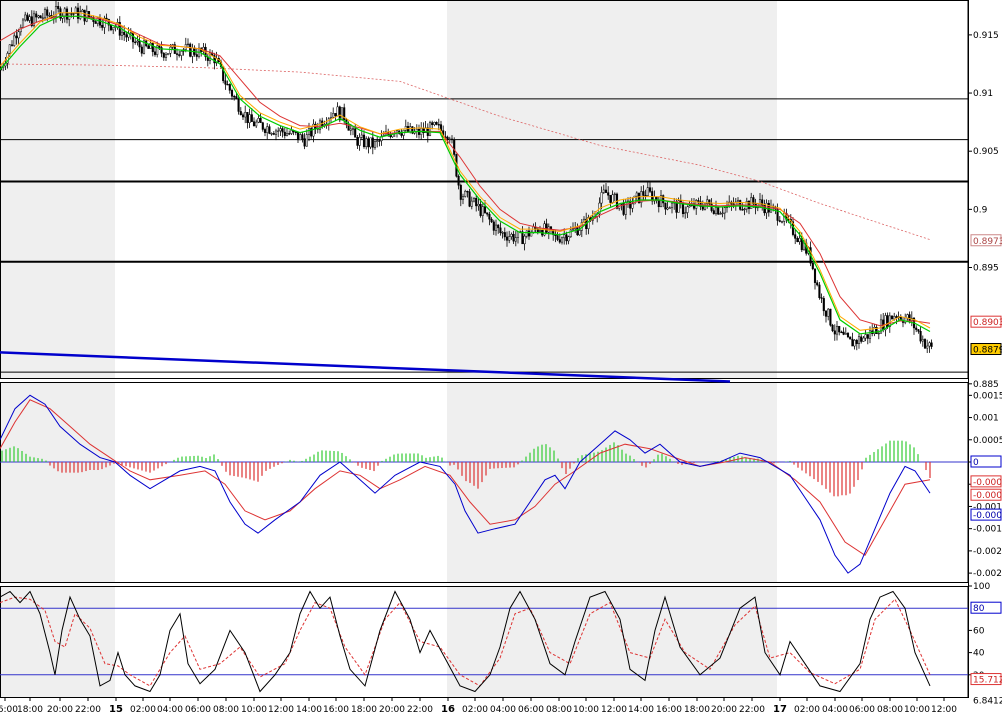 Image resolution: width=1002 pixels, height=717 pixels. I want to click on time-tick-label-12: 16:00, so click(336, 710).